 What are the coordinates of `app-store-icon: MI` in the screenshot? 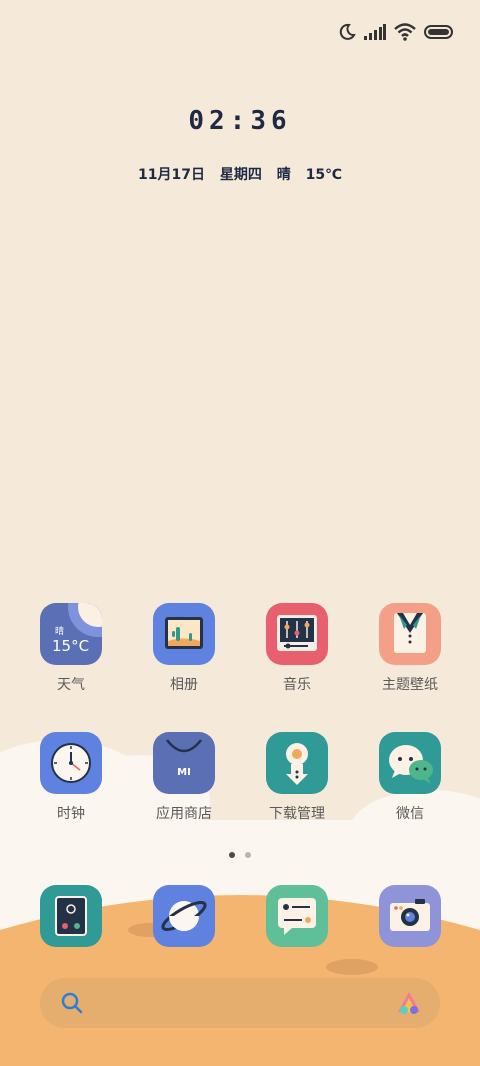 It's located at (184, 763).